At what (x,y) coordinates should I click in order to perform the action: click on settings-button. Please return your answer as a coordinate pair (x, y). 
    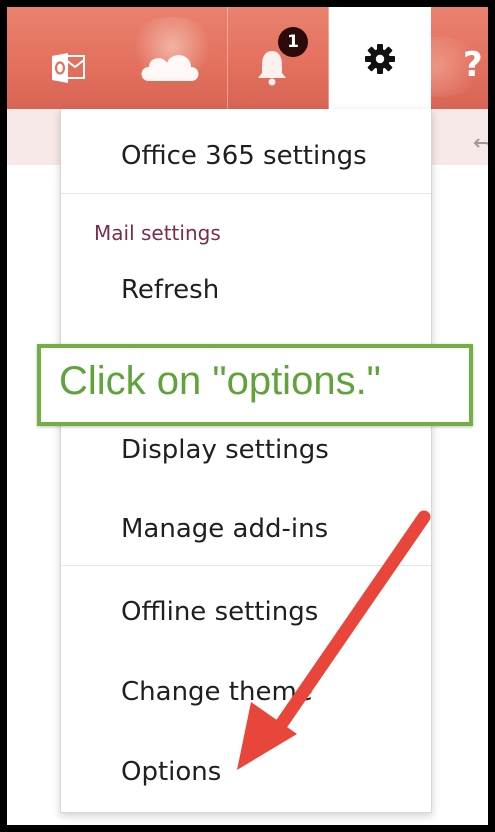
    Looking at the image, I should click on (380, 58).